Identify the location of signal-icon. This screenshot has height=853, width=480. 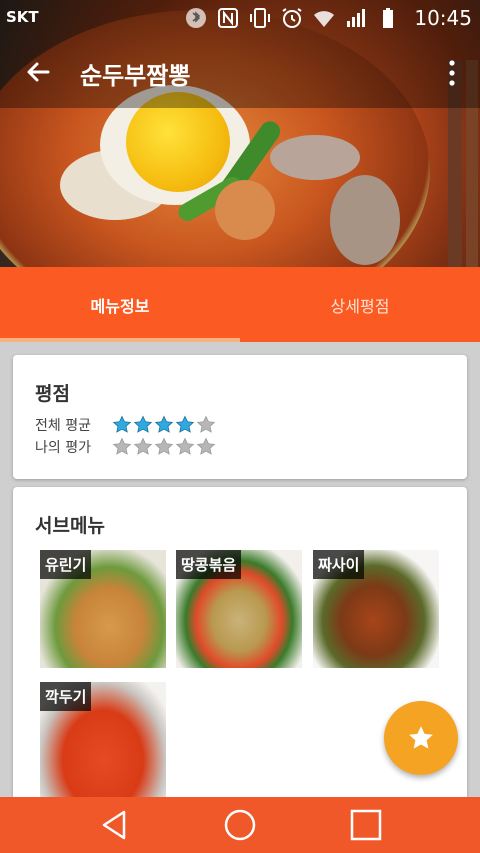
(356, 18).